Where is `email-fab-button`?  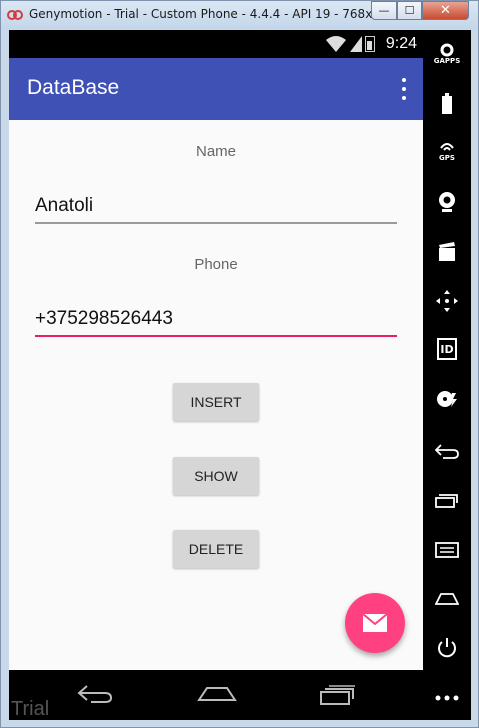
email-fab-button is located at coordinates (375, 623).